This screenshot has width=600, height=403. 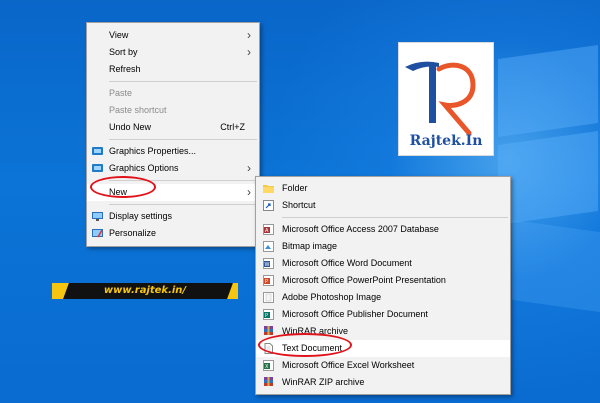 What do you see at coordinates (268, 205) in the screenshot?
I see `shortcut-icon` at bounding box center [268, 205].